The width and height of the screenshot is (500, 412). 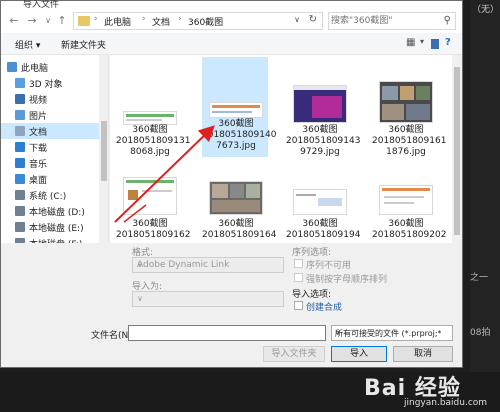 I want to click on sidebar-item-label: 系统 (C:), so click(x=48, y=197).